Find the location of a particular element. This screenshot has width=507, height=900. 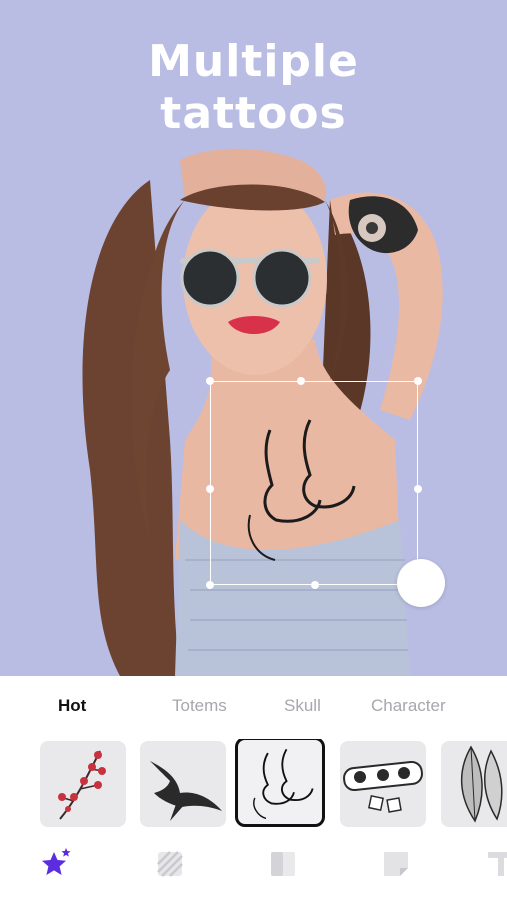

pattern-tool is located at coordinates (170, 864).